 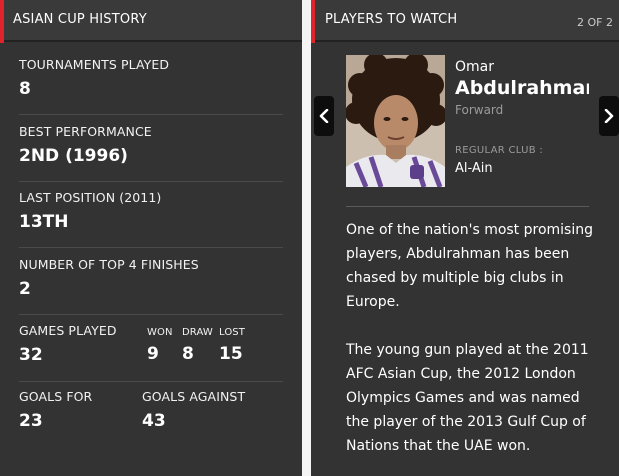 What do you see at coordinates (25, 89) in the screenshot?
I see `stat-value: 8` at bounding box center [25, 89].